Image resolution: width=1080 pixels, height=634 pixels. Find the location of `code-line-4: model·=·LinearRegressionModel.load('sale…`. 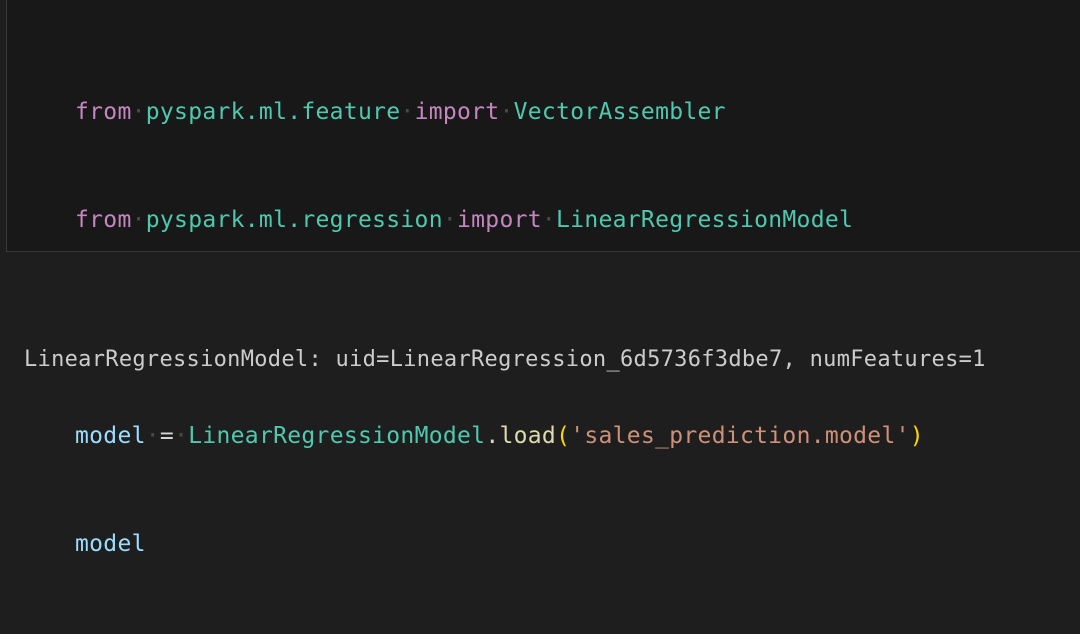

code-line-4: model·=·LinearRegressionModel.load('sale… is located at coordinates (499, 436).